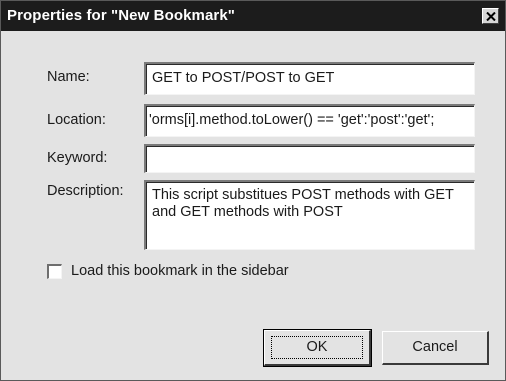  I want to click on name-label: Name:, so click(68, 77).